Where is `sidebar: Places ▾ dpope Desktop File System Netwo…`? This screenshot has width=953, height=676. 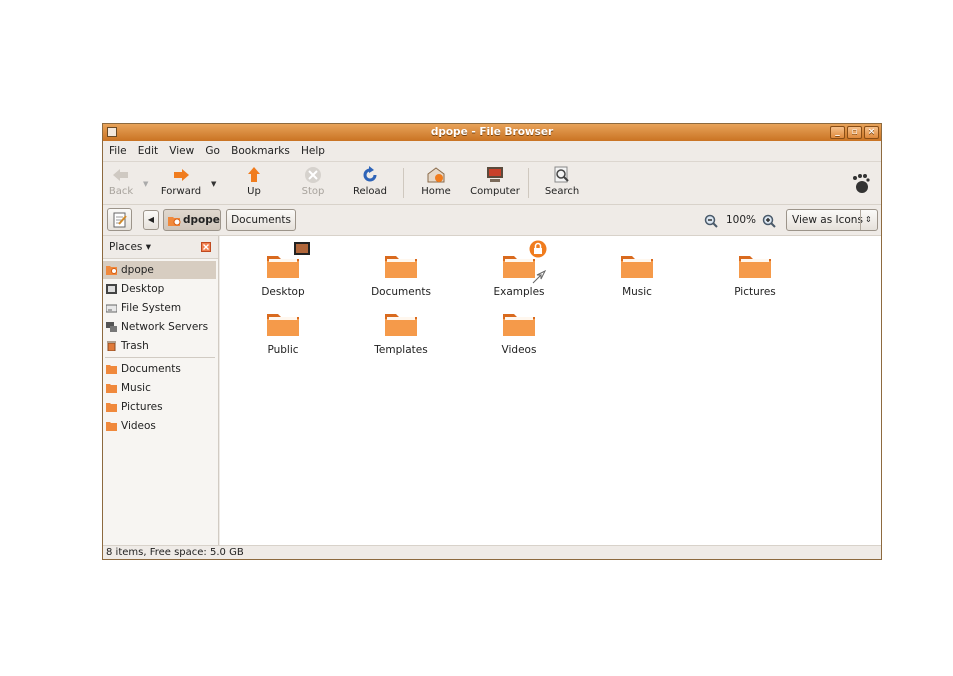 sidebar: Places ▾ dpope Desktop File System Netwo… is located at coordinates (161, 390).